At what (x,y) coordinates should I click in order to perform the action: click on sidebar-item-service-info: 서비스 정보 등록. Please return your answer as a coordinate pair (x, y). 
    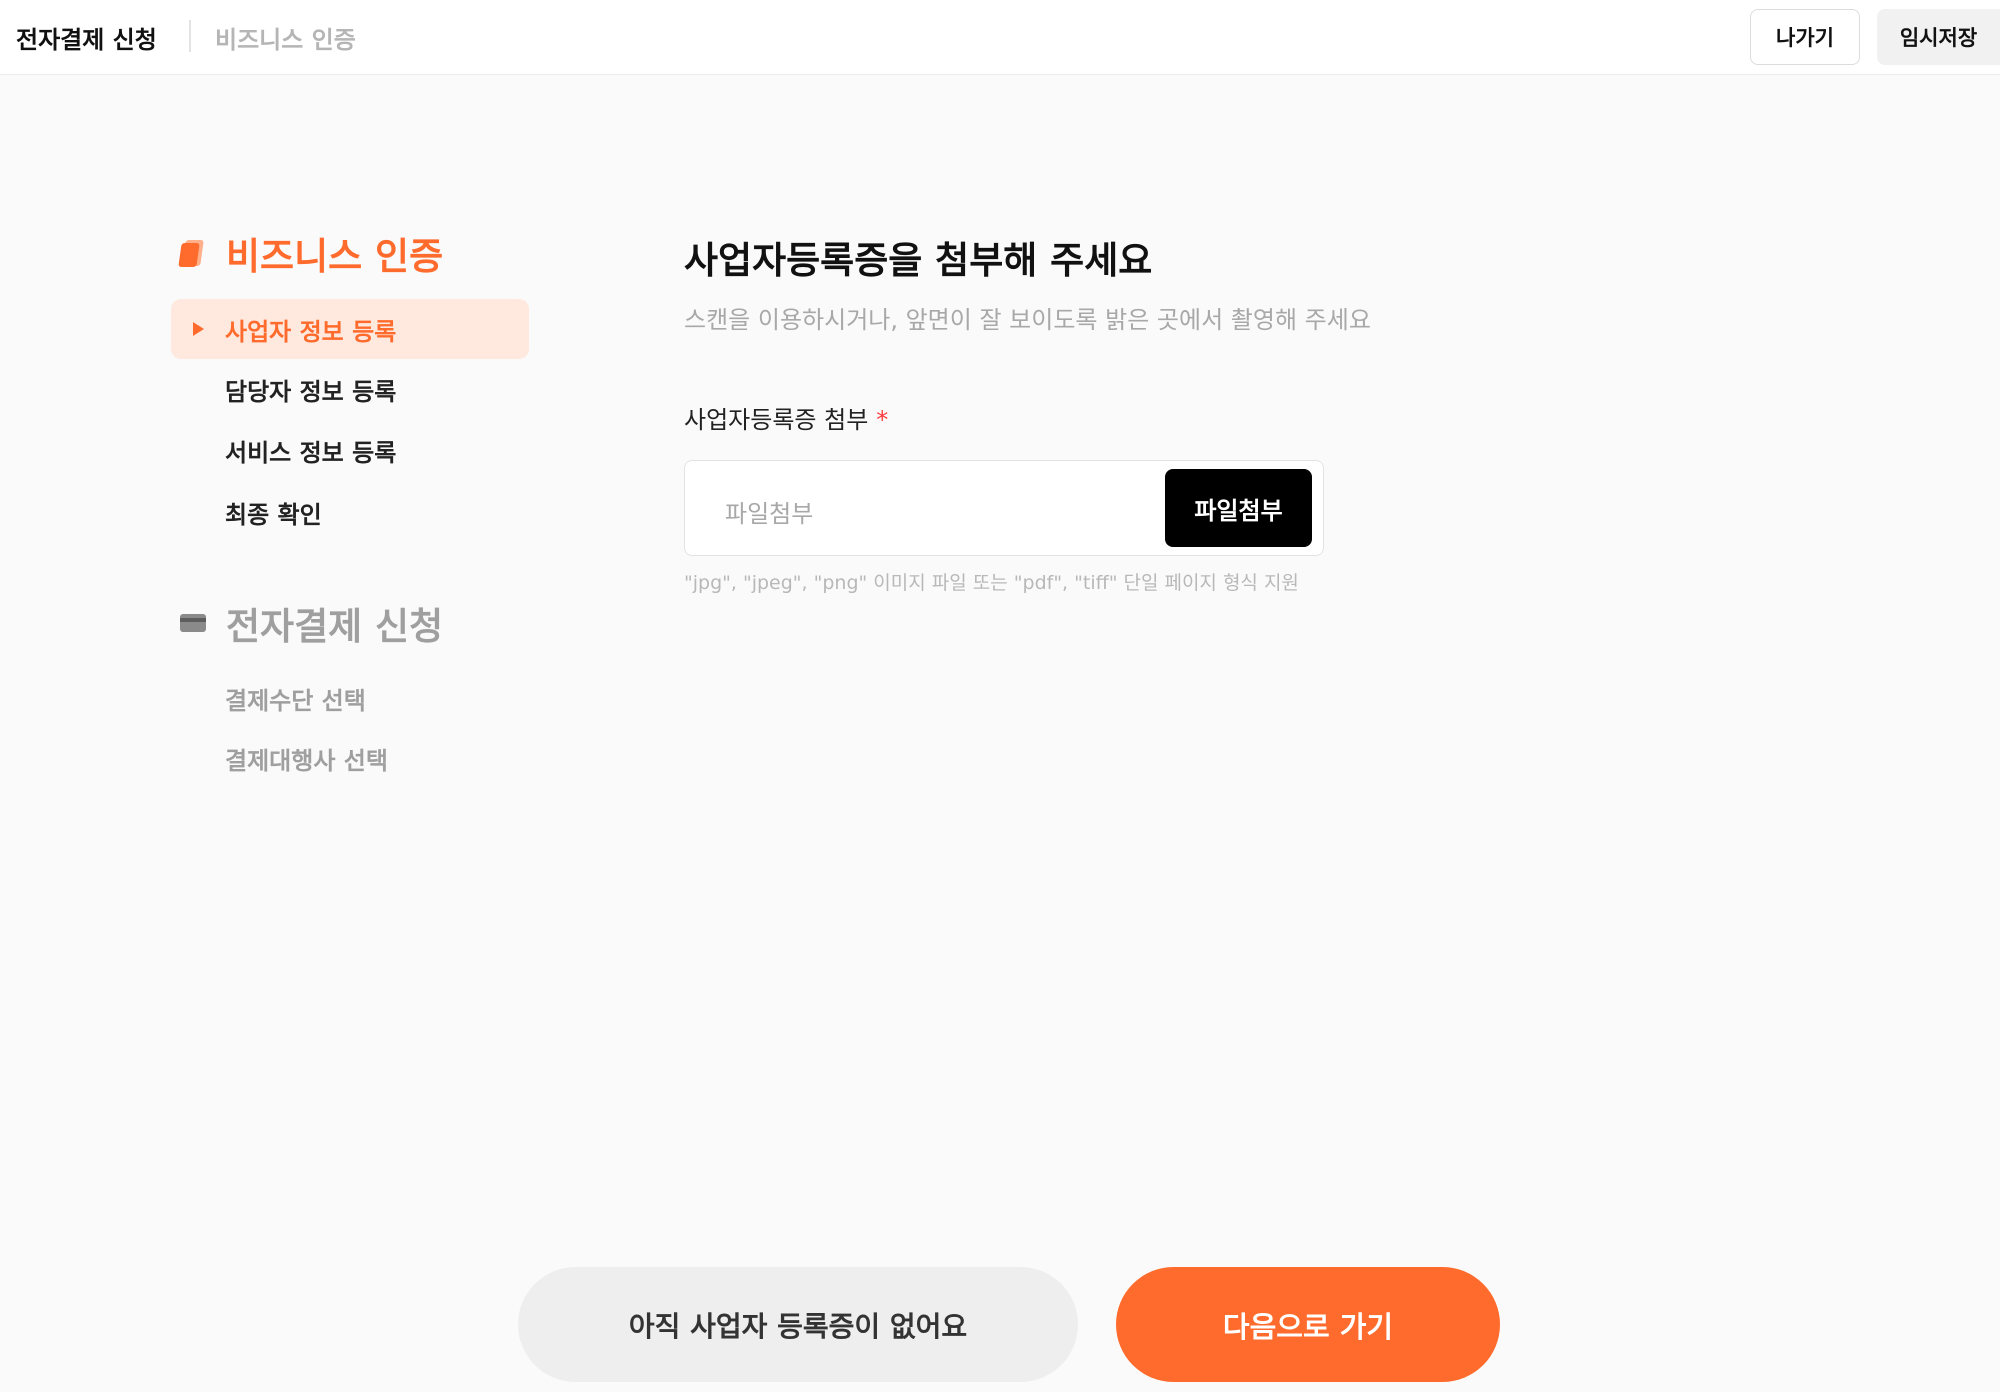
    Looking at the image, I should click on (350, 450).